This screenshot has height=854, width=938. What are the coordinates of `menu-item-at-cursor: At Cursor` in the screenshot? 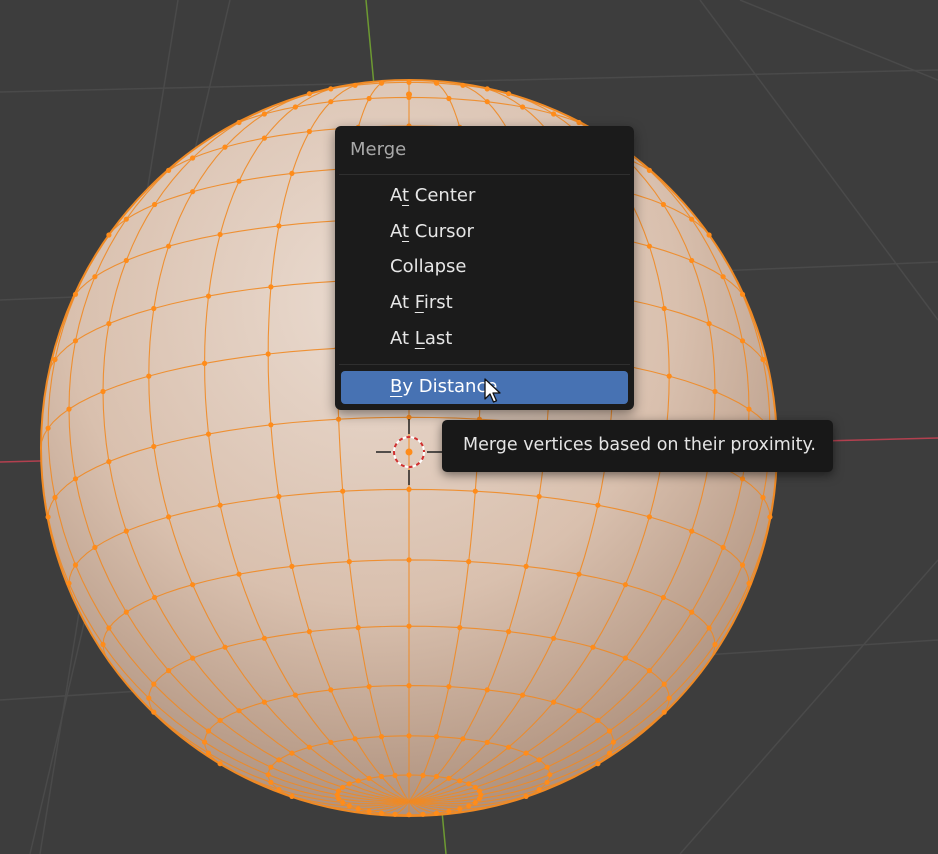 It's located at (484, 232).